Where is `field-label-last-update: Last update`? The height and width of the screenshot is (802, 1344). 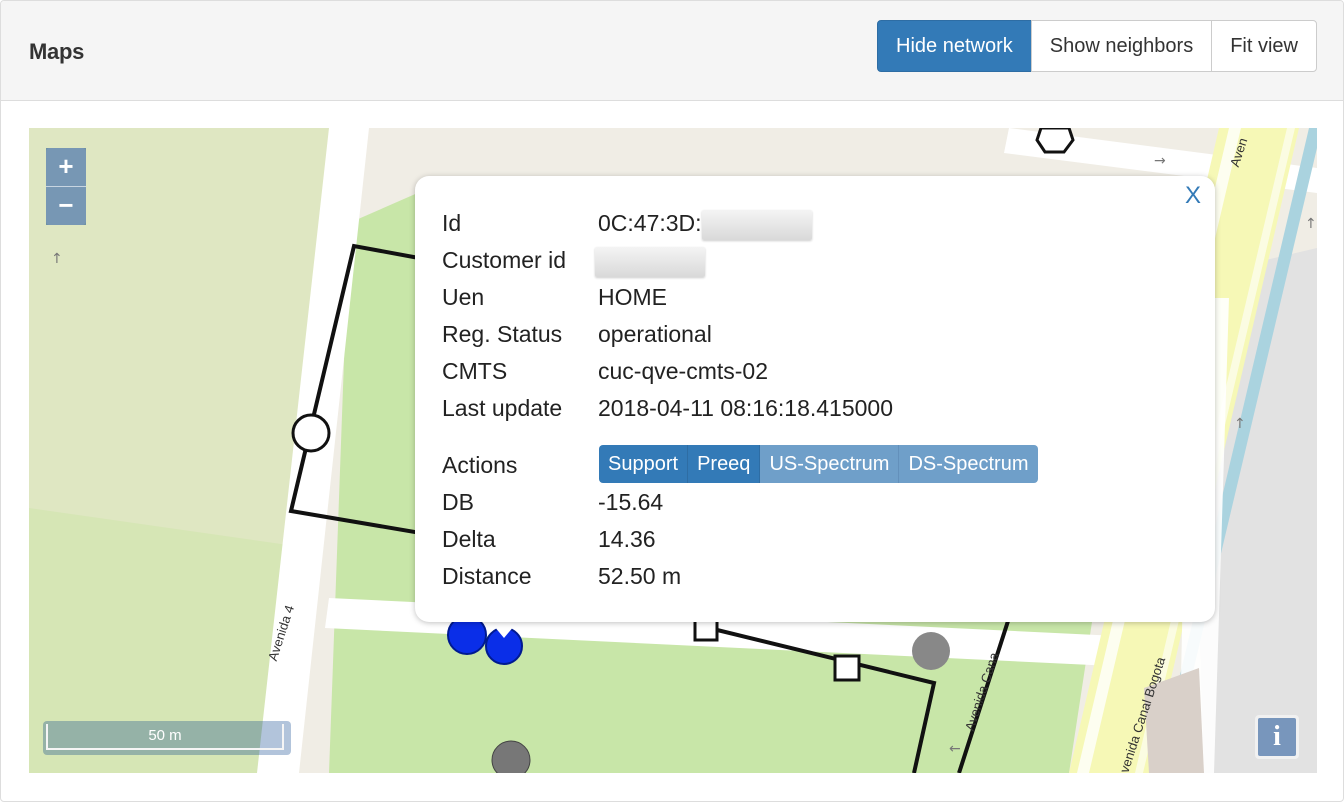 field-label-last-update: Last update is located at coordinates (502, 408).